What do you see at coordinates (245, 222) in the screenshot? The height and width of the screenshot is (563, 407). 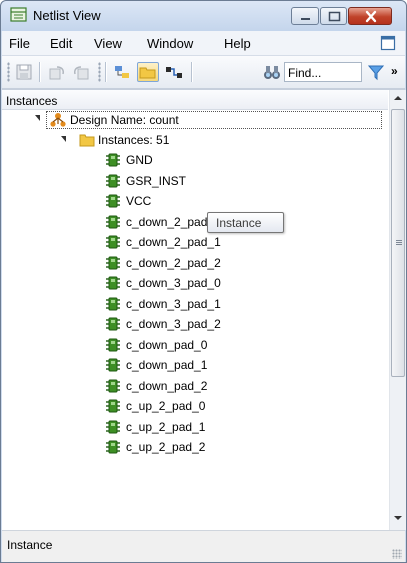 I see `tooltip: Instance` at bounding box center [245, 222].